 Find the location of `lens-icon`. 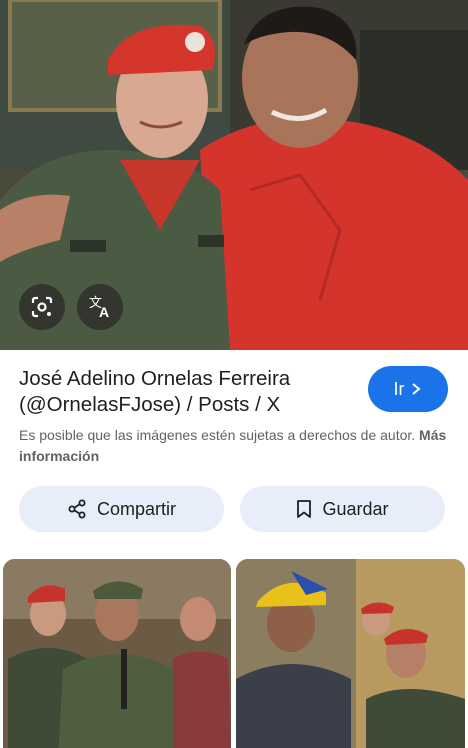

lens-icon is located at coordinates (42, 307).